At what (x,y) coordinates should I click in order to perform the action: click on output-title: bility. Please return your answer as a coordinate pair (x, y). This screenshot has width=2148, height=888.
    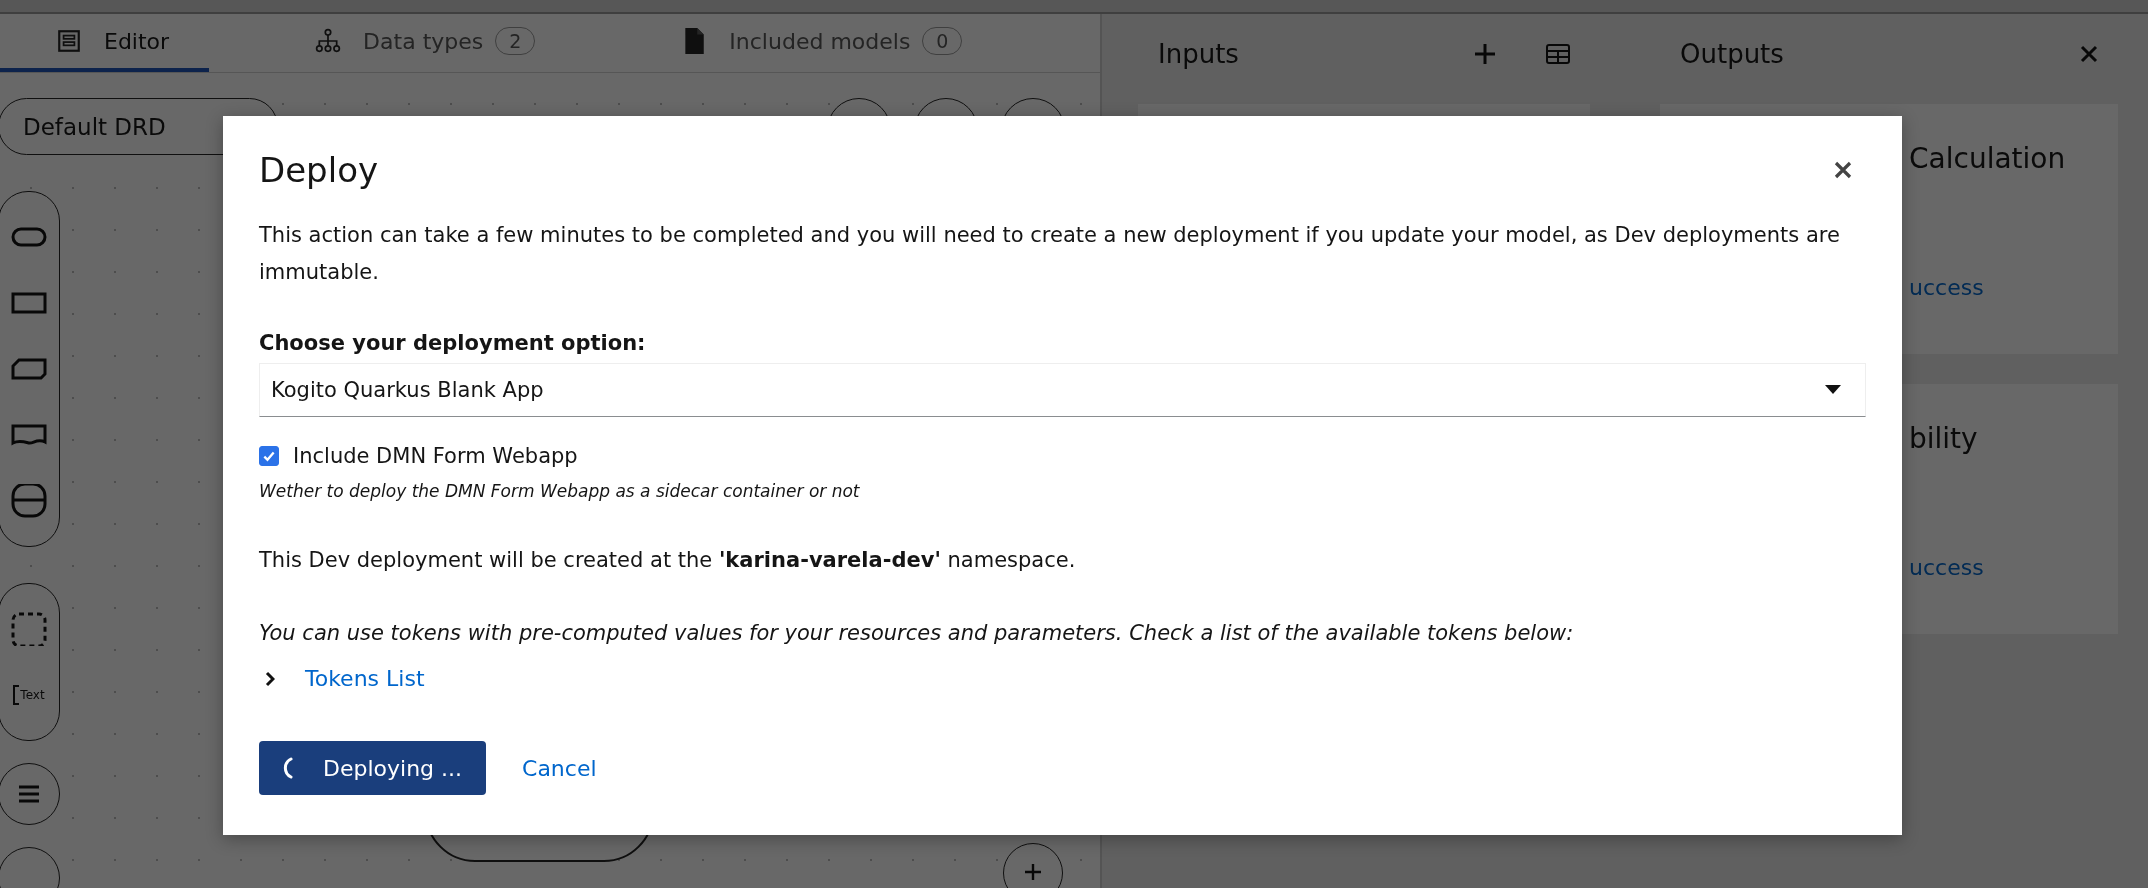
    Looking at the image, I should click on (1944, 438).